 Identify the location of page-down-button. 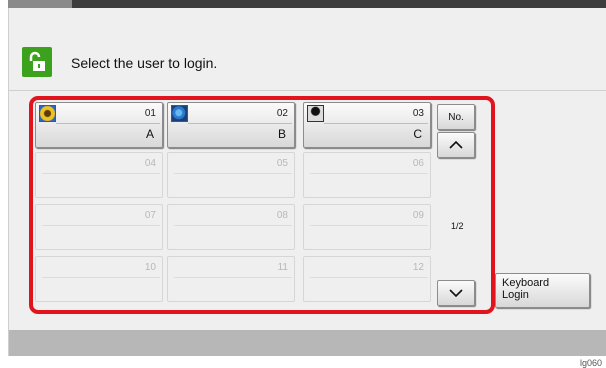
(456, 293).